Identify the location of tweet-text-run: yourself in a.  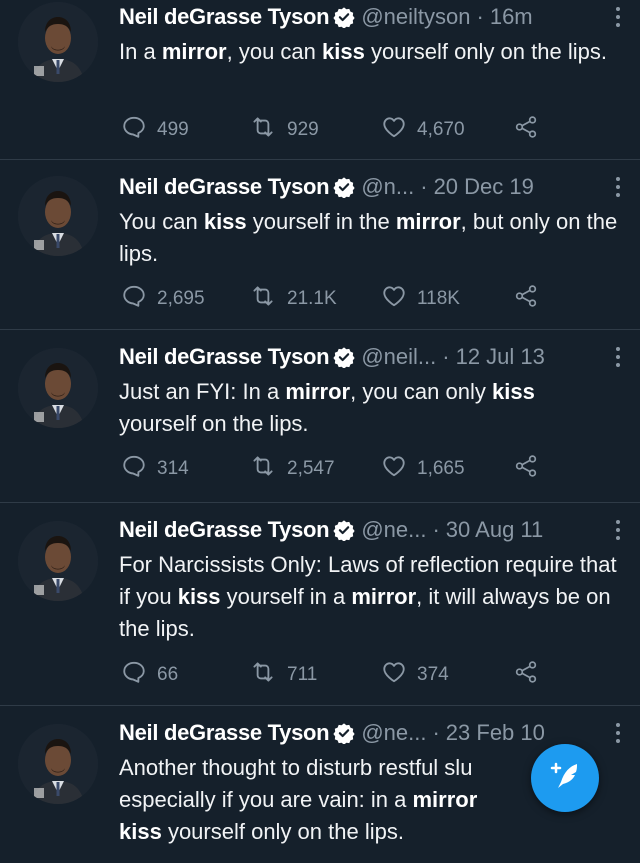
(286, 596).